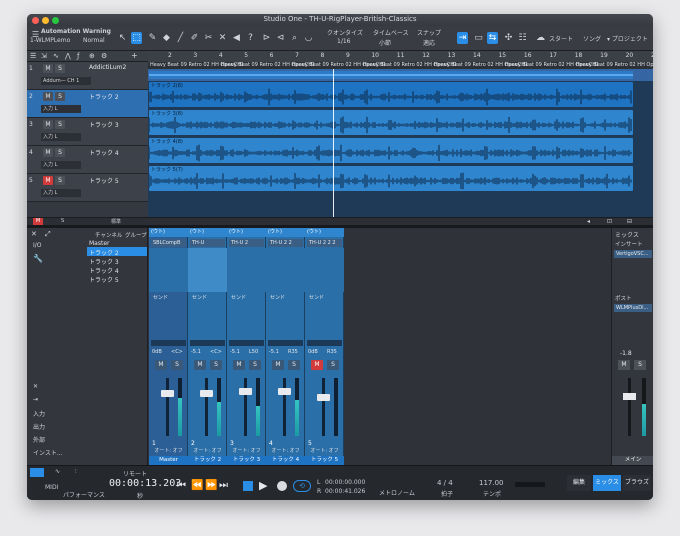 The height and width of the screenshot is (536, 680). What do you see at coordinates (345, 491) in the screenshot?
I see `loop-end: 00:00:41.026` at bounding box center [345, 491].